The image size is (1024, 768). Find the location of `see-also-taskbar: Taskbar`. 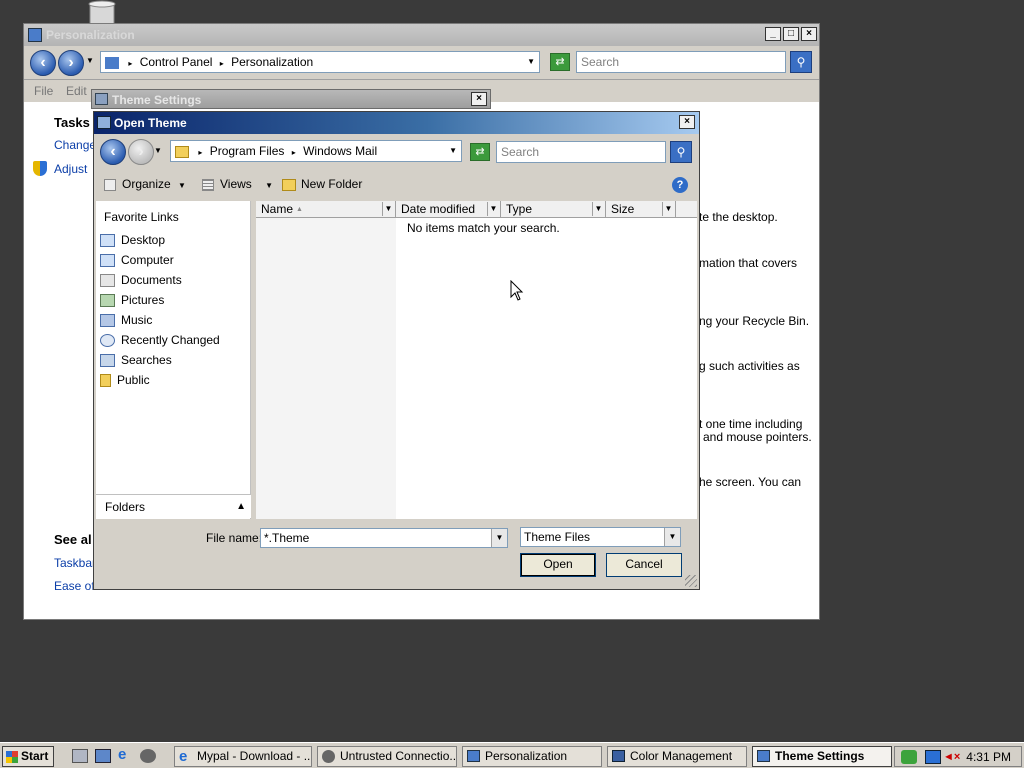

see-also-taskbar: Taskbar is located at coordinates (75, 563).